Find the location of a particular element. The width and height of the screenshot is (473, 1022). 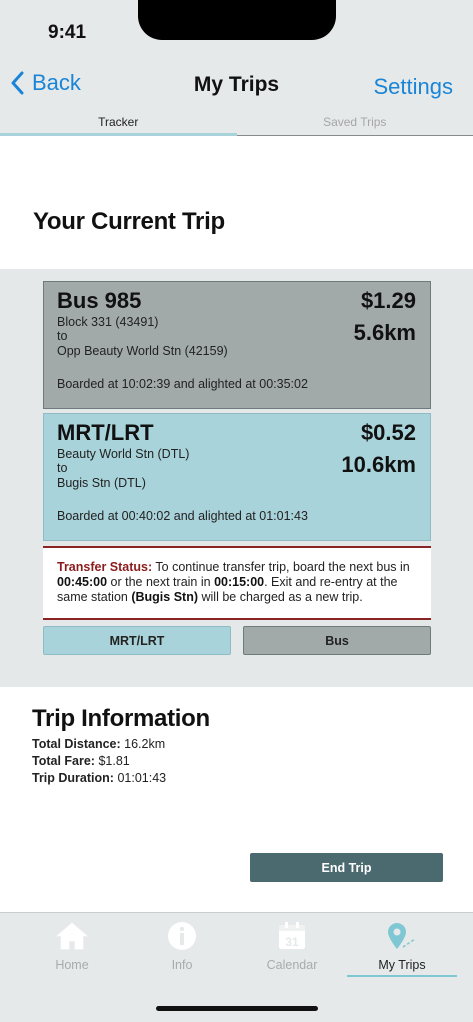

leg-origin: Beauty World Stn (DTL) is located at coordinates (123, 454).